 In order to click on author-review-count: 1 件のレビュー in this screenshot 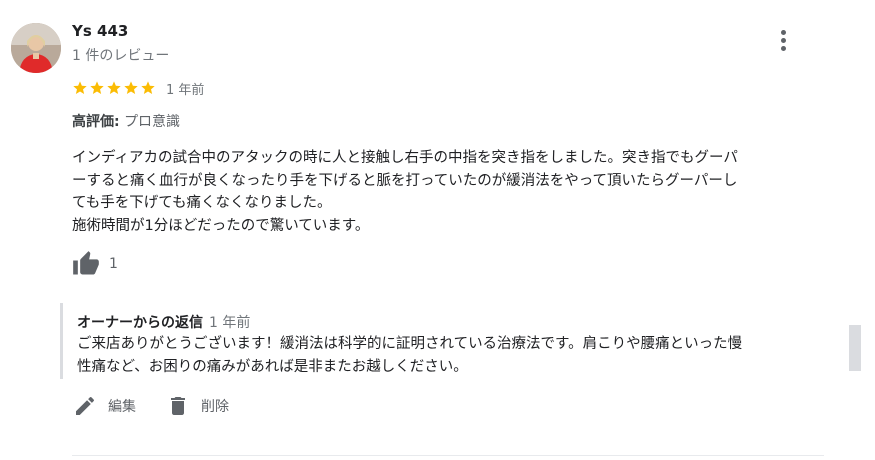, I will do `click(121, 56)`.